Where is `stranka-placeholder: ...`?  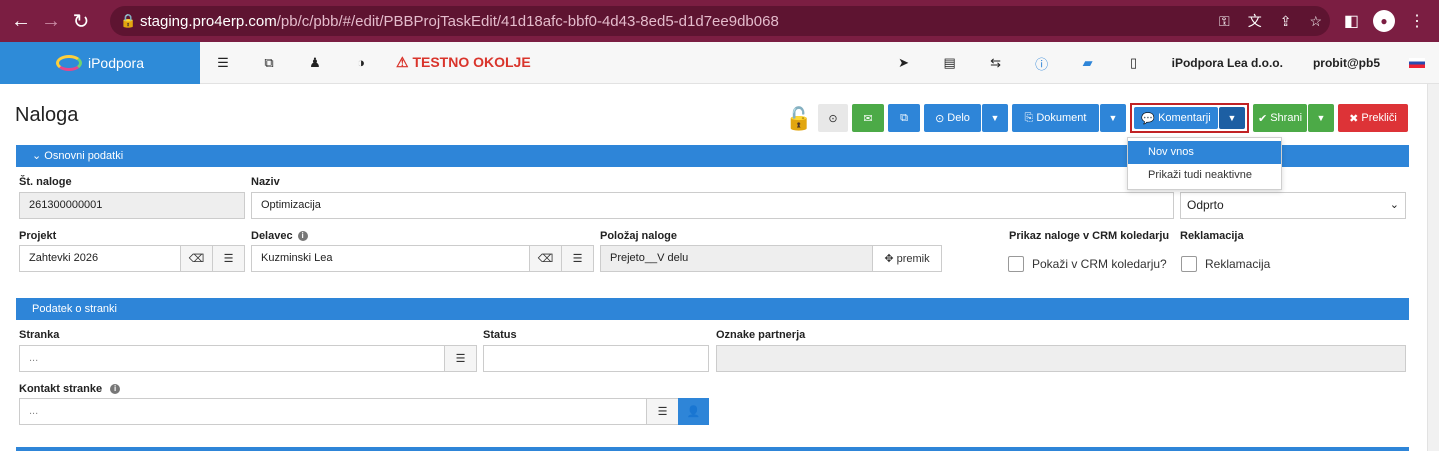 stranka-placeholder: ... is located at coordinates (34, 358).